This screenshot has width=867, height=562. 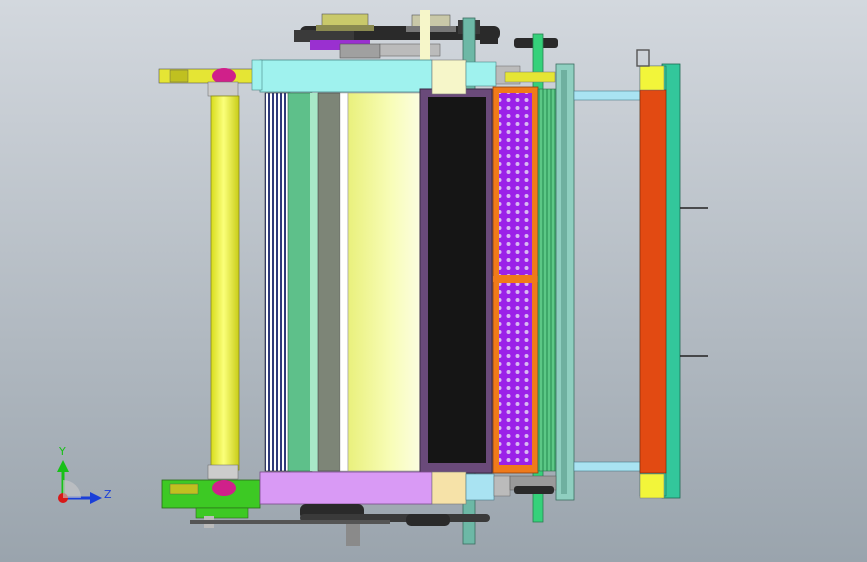 I want to click on lower-rod, so click(x=607, y=466).